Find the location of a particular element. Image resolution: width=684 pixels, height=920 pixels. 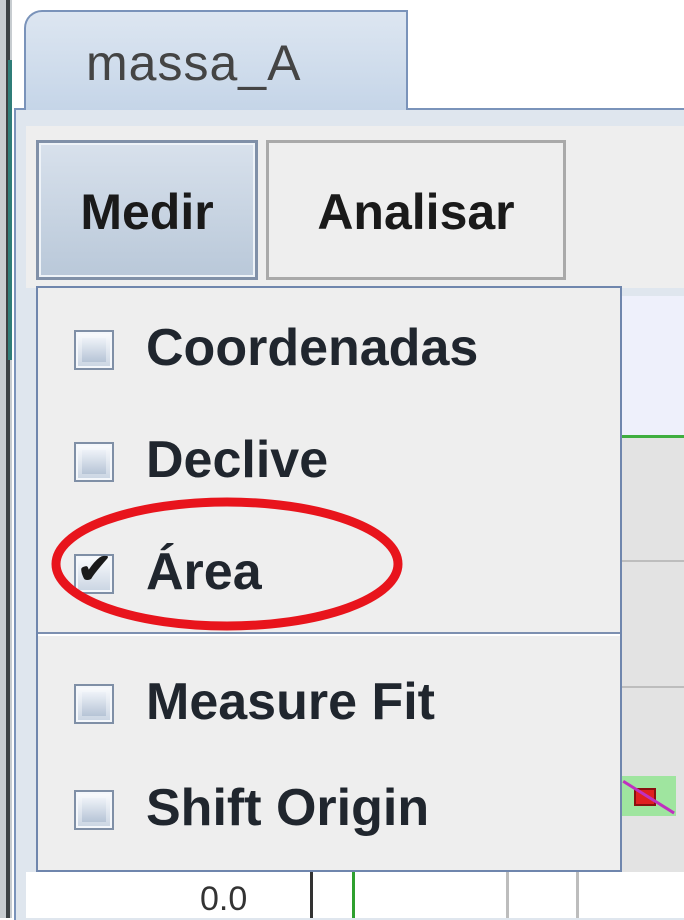

menu-item-measure-fit: Measure Fit is located at coordinates (329, 704).